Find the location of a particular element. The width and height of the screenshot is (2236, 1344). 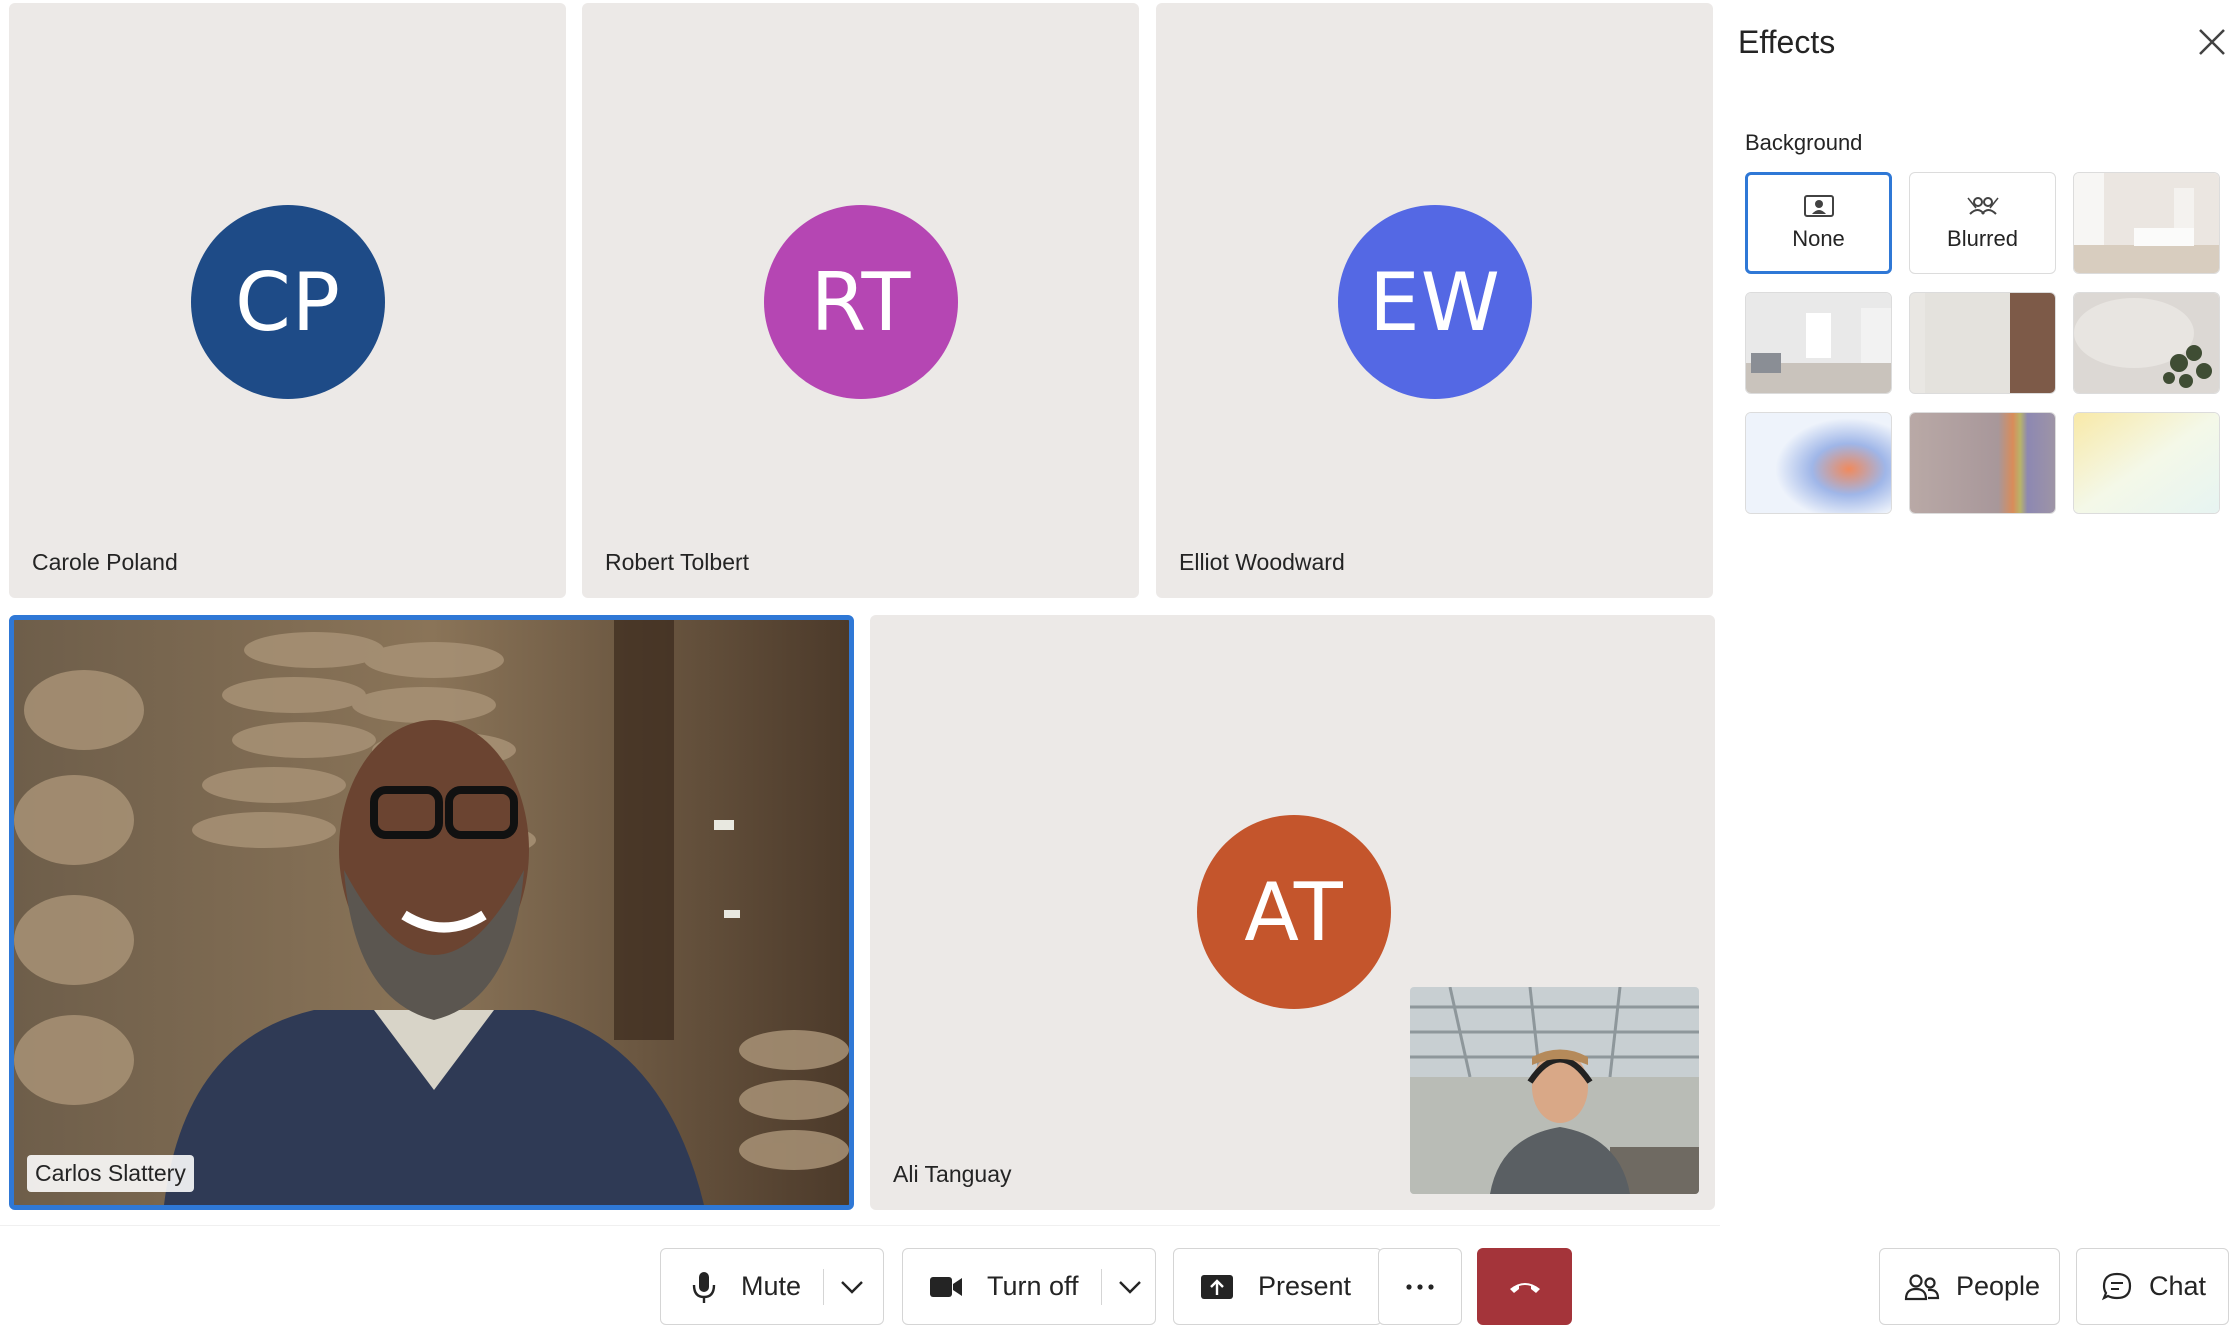

close-icon is located at coordinates (2212, 42).